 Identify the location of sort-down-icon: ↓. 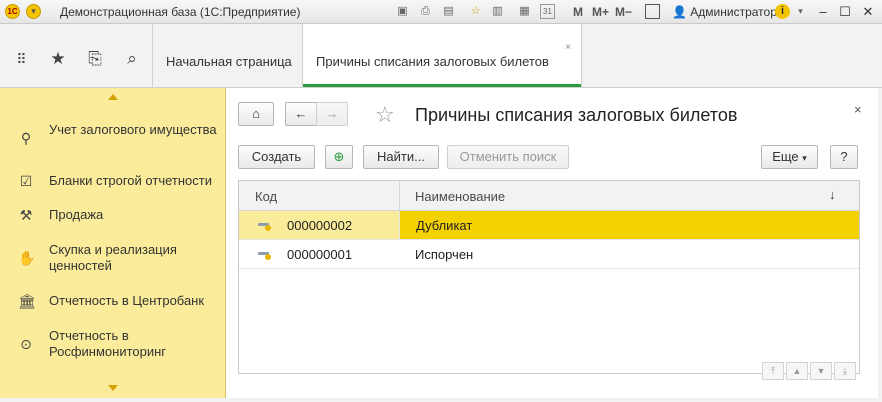
(832, 194).